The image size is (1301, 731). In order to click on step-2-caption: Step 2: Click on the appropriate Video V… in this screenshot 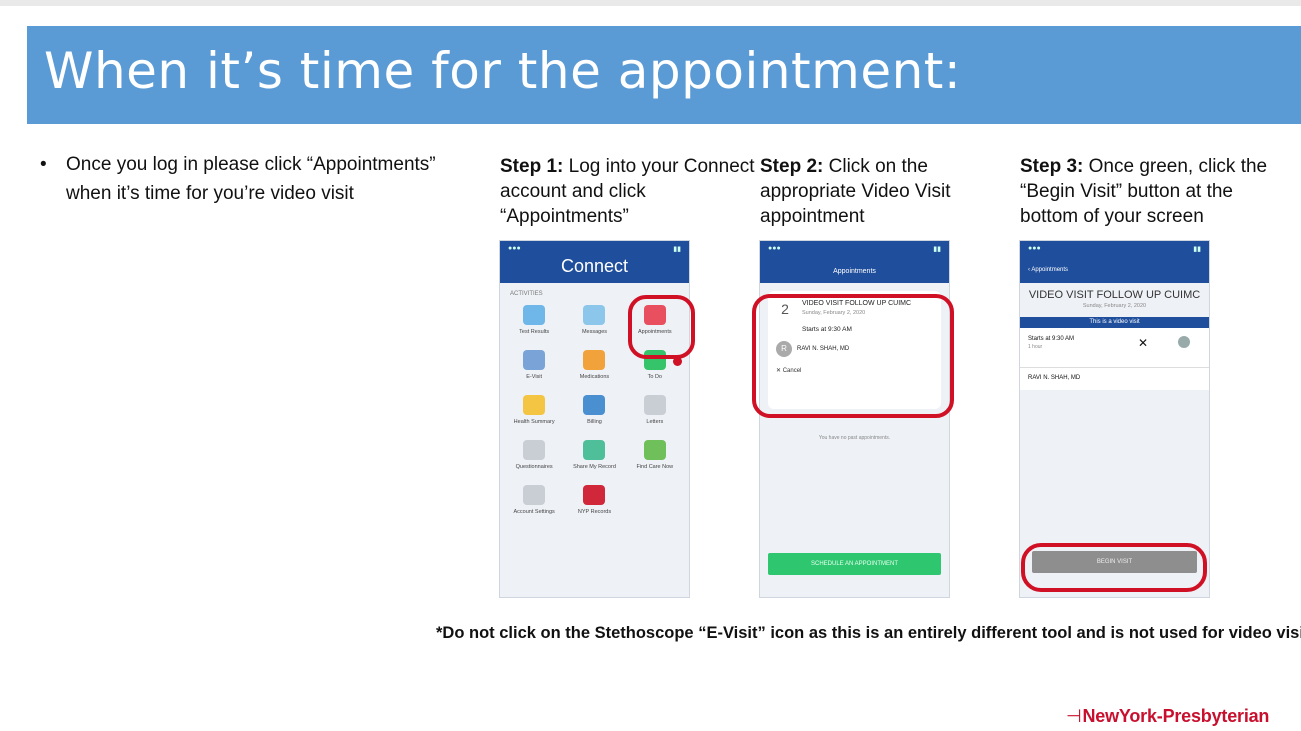, I will do `click(890, 191)`.